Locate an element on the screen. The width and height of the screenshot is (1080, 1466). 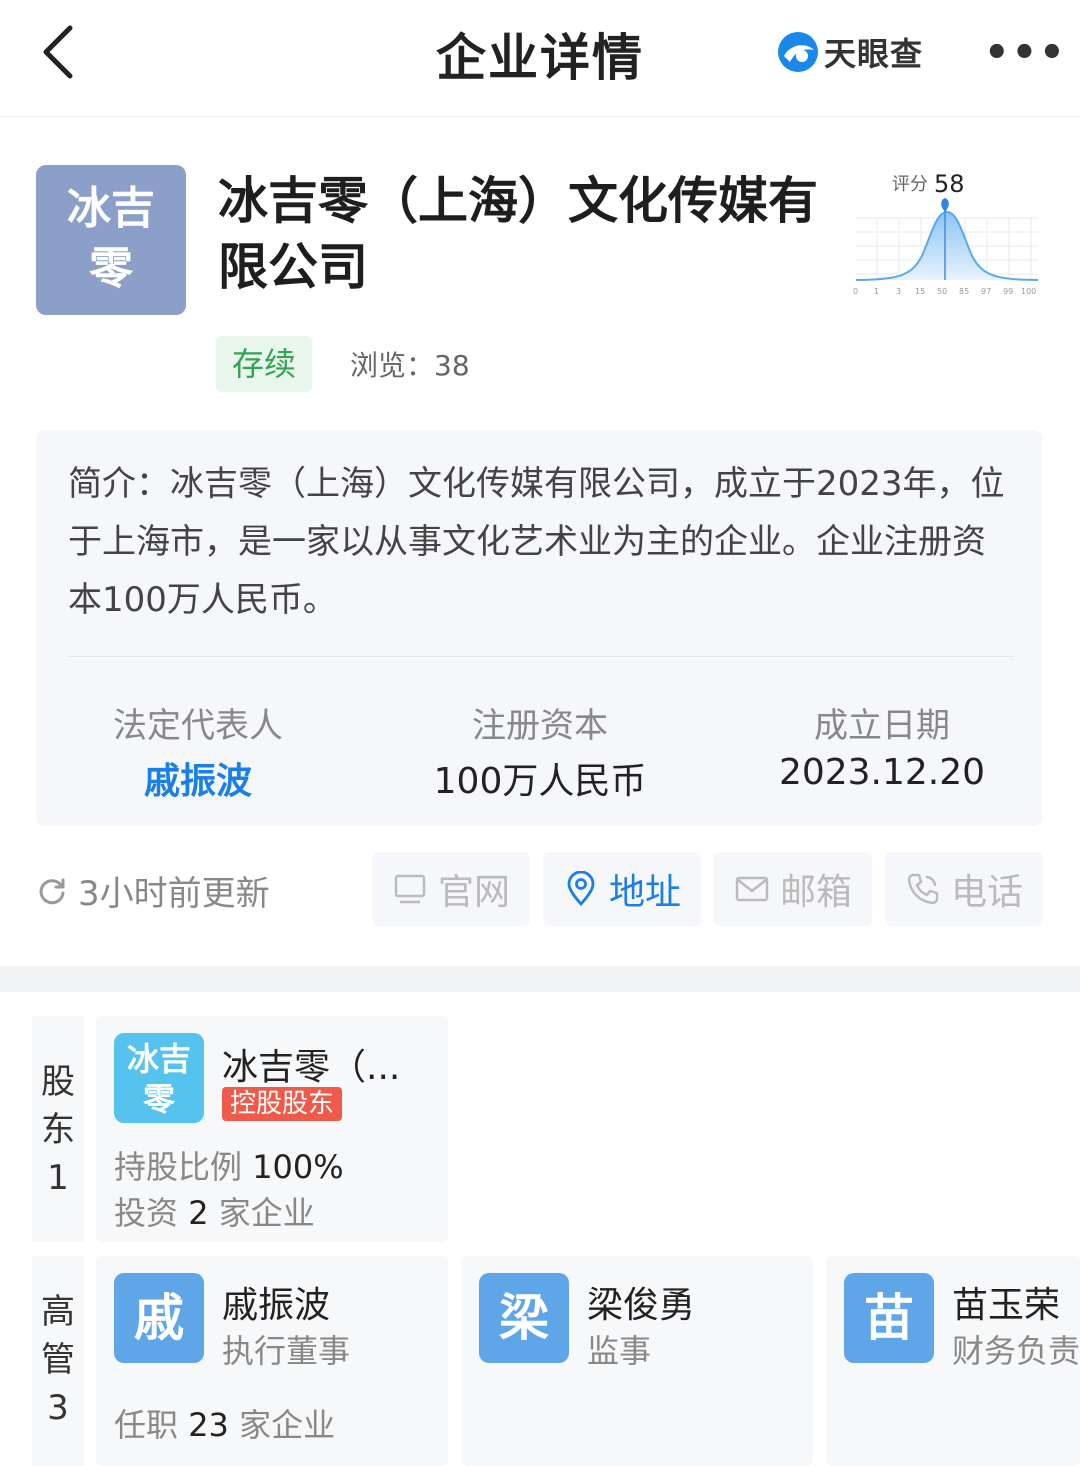
executive-name: 苗玉荣 is located at coordinates (1016, 1302).